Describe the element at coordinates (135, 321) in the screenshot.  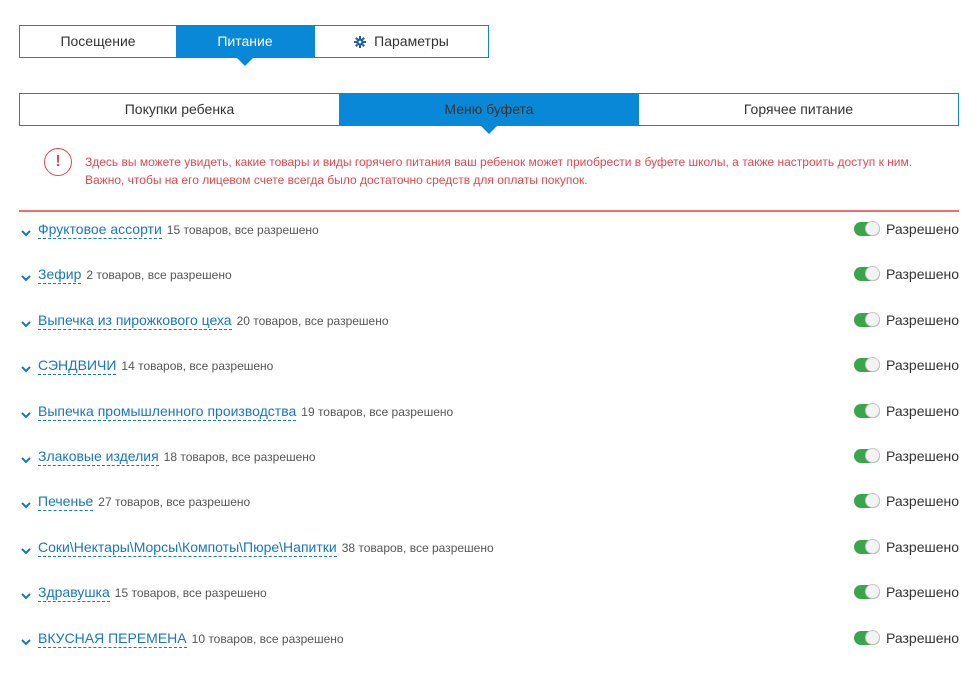
I see `category-name-link: Выпечка из пирожкового цеха` at that location.